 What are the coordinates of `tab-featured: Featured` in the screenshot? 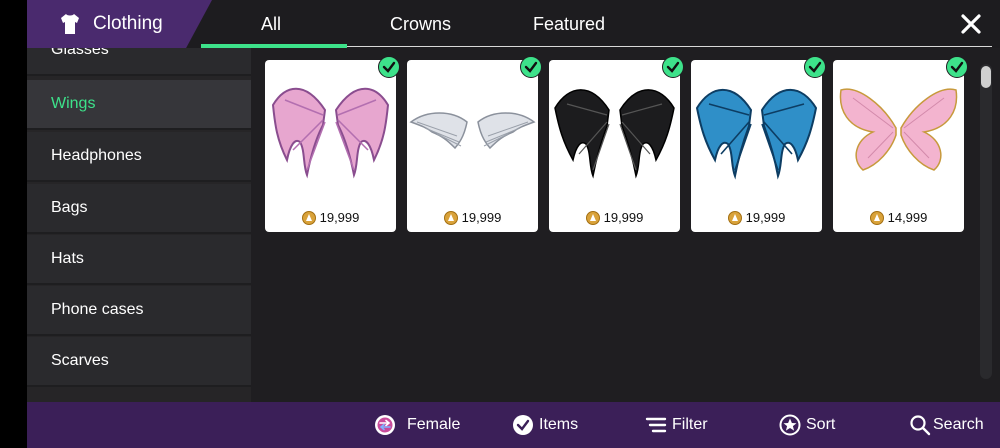 It's located at (569, 24).